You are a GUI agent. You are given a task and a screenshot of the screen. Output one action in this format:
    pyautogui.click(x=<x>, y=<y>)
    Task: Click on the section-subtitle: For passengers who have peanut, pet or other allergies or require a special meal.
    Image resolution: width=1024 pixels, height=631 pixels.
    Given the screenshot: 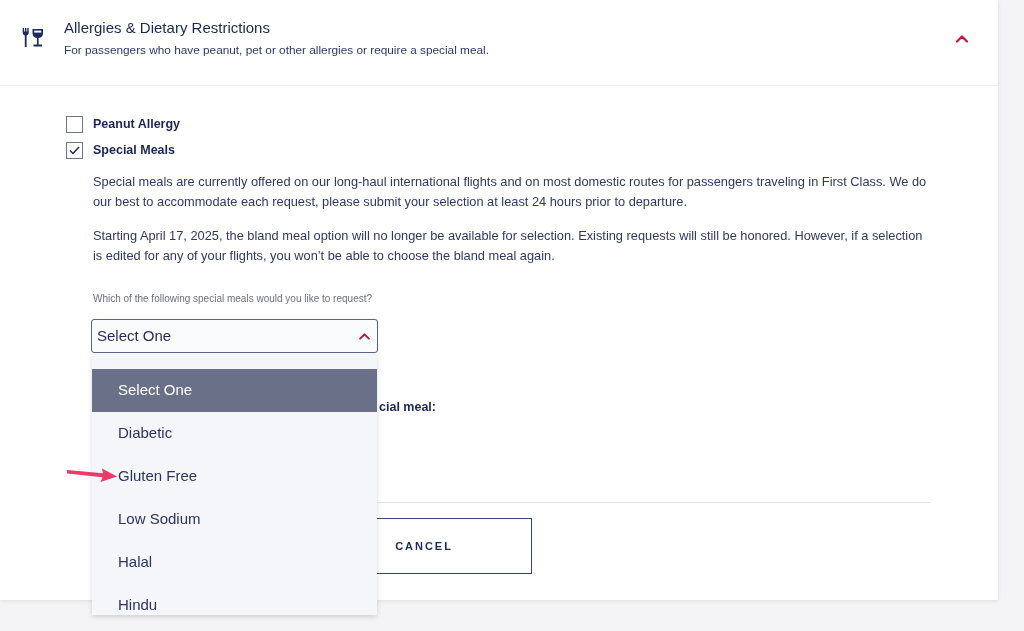 What is the action you would take?
    pyautogui.click(x=277, y=50)
    